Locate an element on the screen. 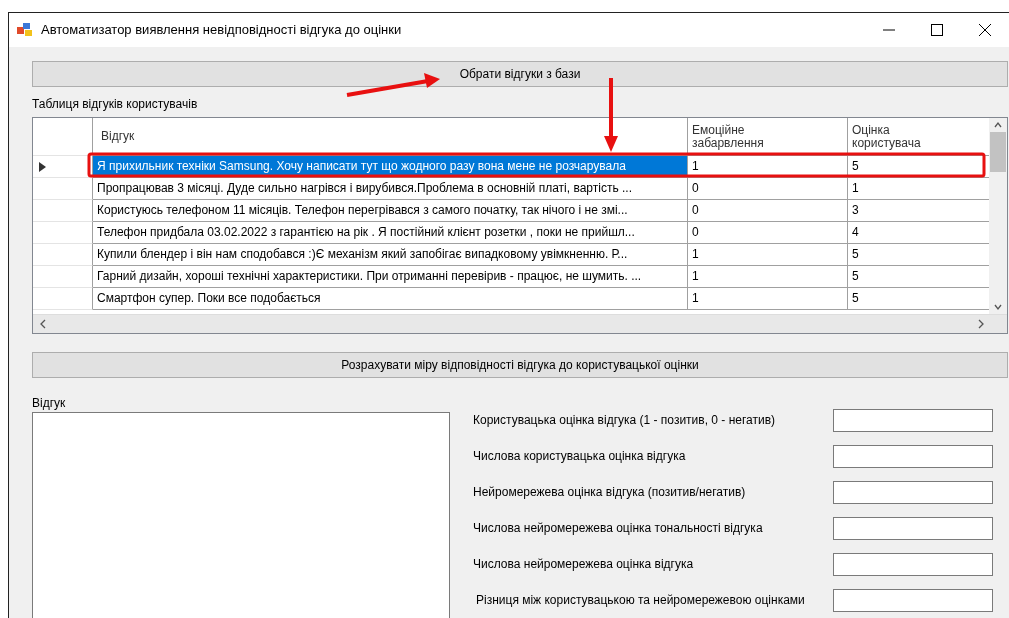 Image resolution: width=1009 pixels, height=618 pixels. table-cell: 3 is located at coordinates (855, 210).